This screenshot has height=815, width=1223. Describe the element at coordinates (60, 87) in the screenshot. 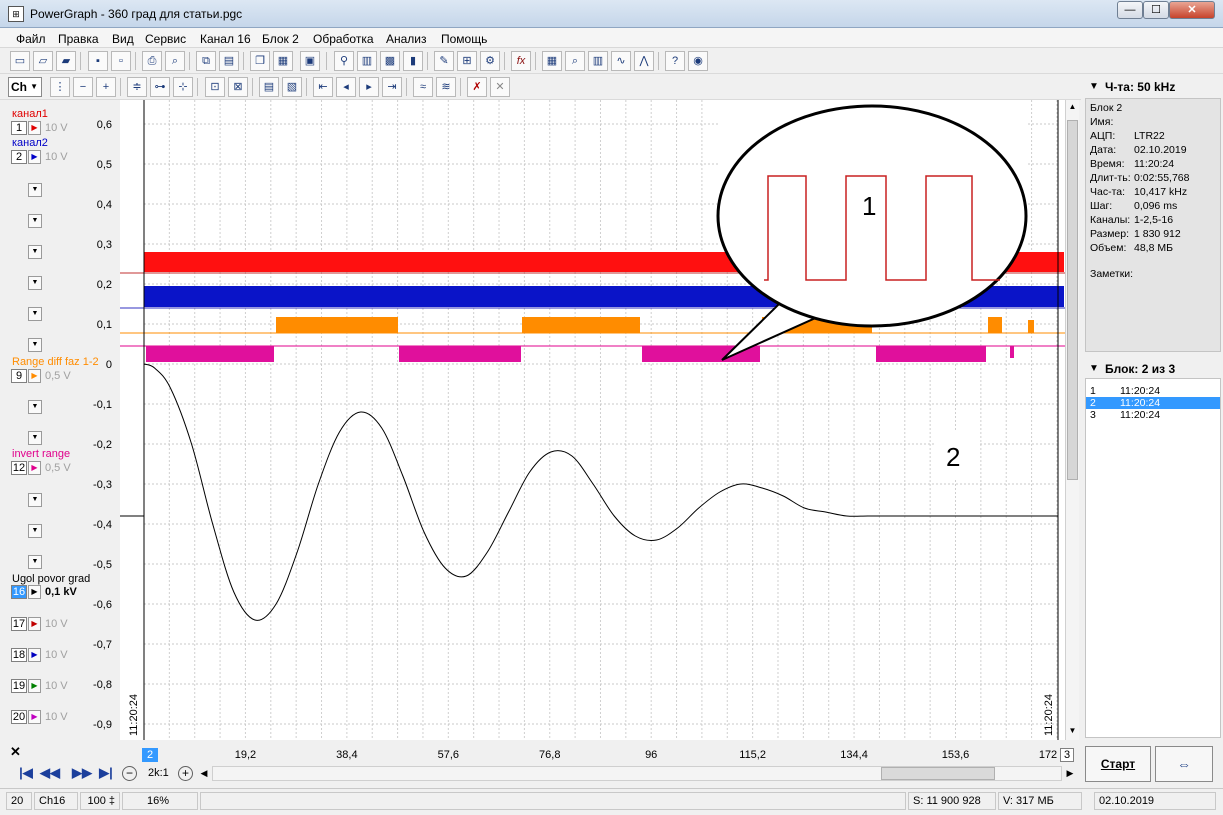

I see `channel-list-icon: ⋮` at that location.